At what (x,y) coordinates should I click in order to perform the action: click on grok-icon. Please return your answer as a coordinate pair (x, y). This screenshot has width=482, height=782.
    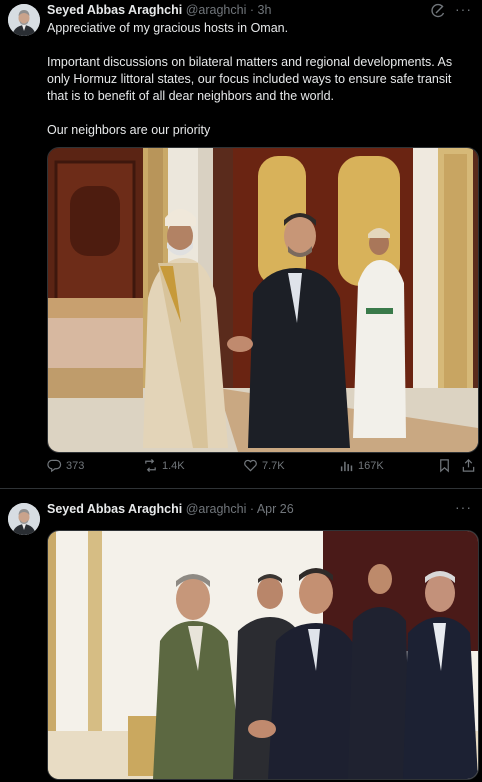
    Looking at the image, I should click on (438, 11).